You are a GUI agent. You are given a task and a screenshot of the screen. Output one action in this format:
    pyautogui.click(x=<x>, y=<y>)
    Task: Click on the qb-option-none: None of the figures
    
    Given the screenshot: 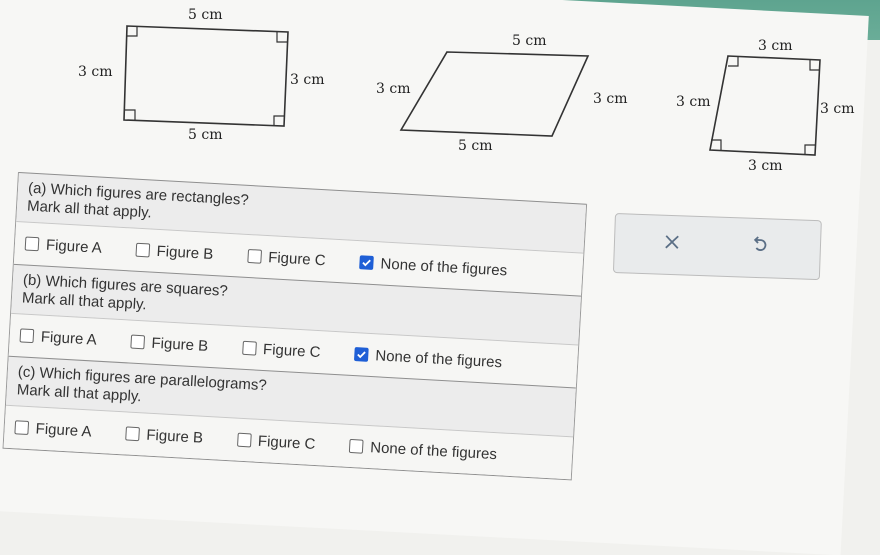 What is the action you would take?
    pyautogui.click(x=428, y=358)
    